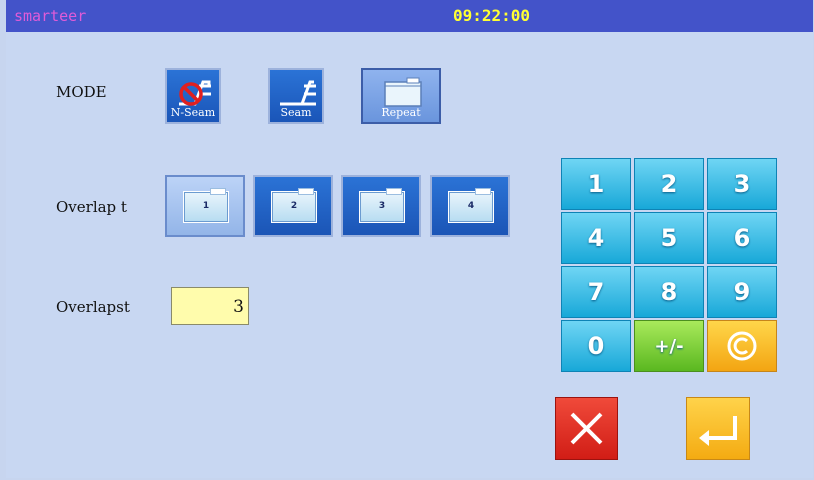 The height and width of the screenshot is (480, 814). Describe the element at coordinates (742, 184) in the screenshot. I see `key-3: 3` at that location.